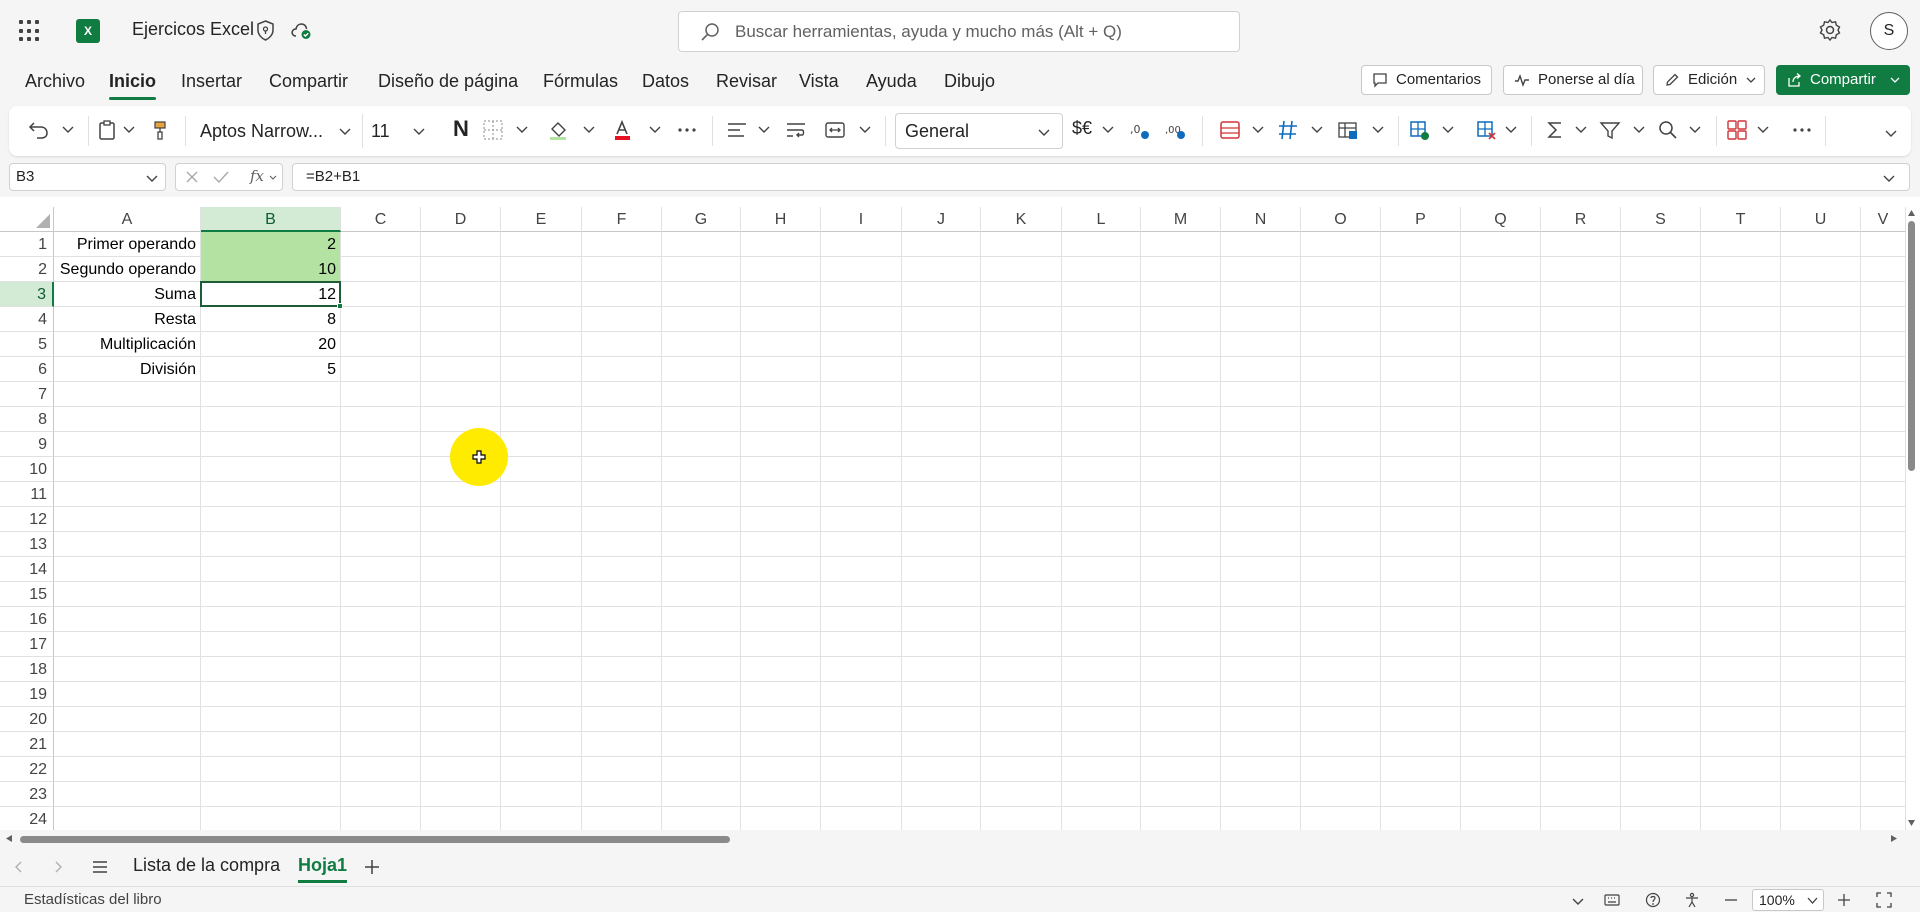 Image resolution: width=1920 pixels, height=912 pixels. Describe the element at coordinates (1844, 900) in the screenshot. I see `zoom-in-icon` at that location.